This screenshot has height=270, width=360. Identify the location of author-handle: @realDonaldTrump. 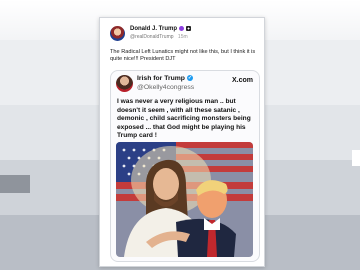
(152, 37).